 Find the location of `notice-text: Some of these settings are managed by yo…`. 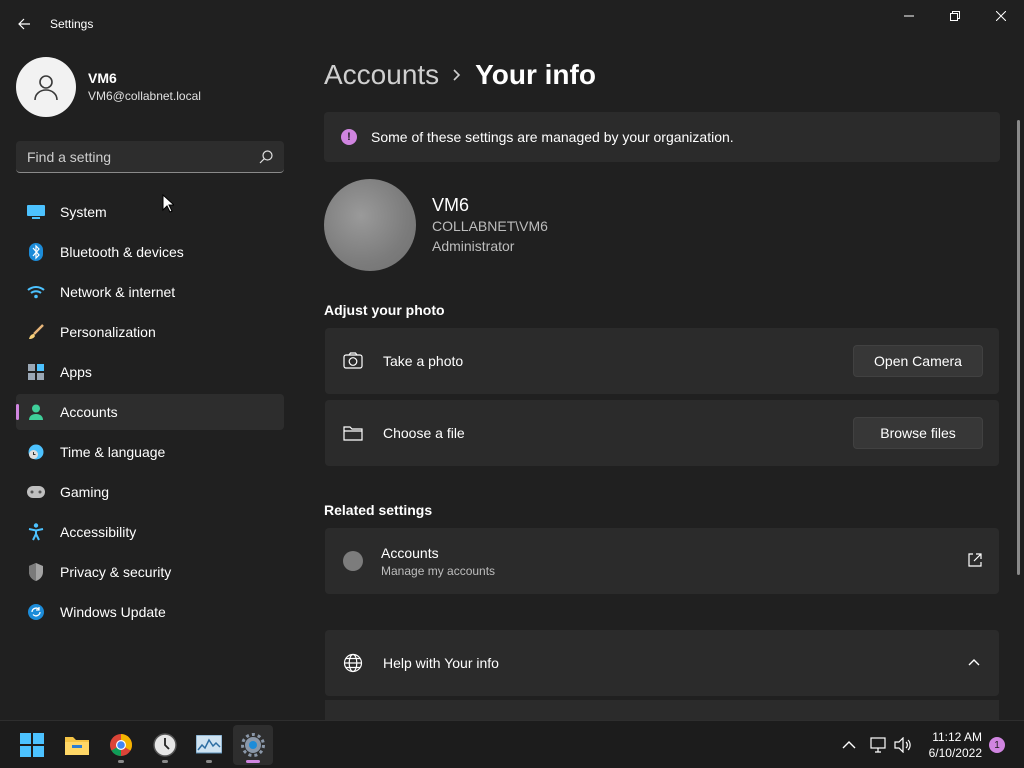

notice-text: Some of these settings are managed by yo… is located at coordinates (552, 137).